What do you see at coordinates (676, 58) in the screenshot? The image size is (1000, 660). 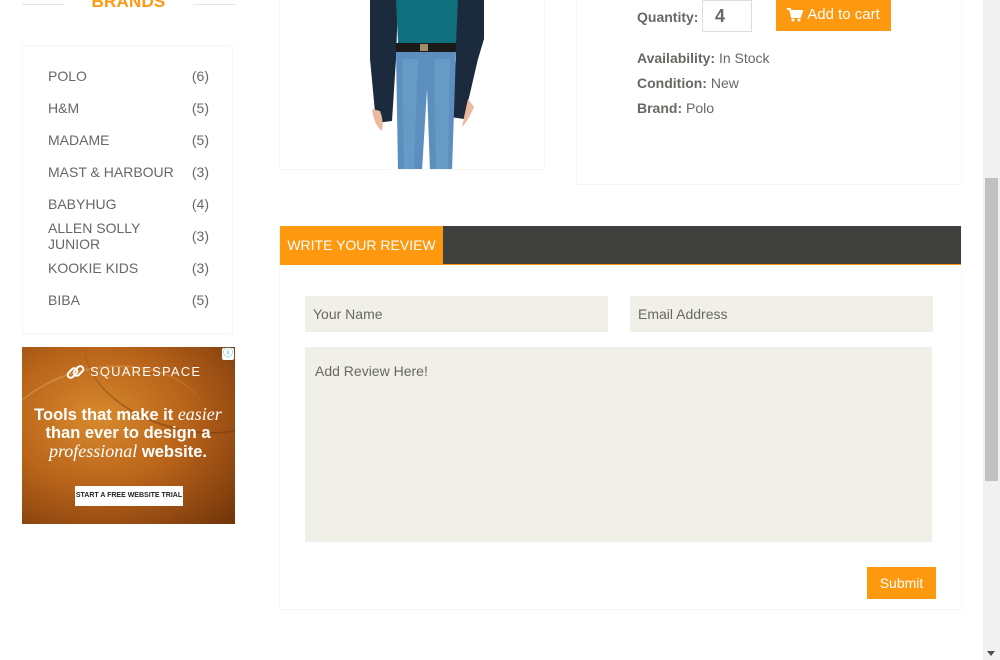 I see `availability-label: Availability:` at bounding box center [676, 58].